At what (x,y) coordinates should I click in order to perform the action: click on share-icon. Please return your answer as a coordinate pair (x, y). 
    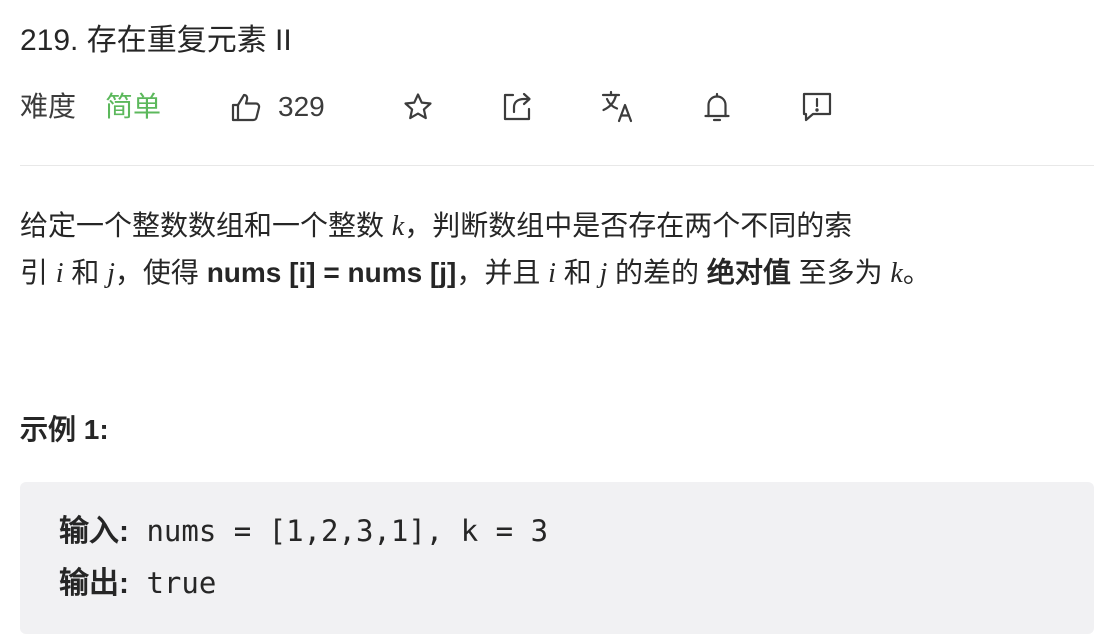
    Looking at the image, I should click on (517, 107).